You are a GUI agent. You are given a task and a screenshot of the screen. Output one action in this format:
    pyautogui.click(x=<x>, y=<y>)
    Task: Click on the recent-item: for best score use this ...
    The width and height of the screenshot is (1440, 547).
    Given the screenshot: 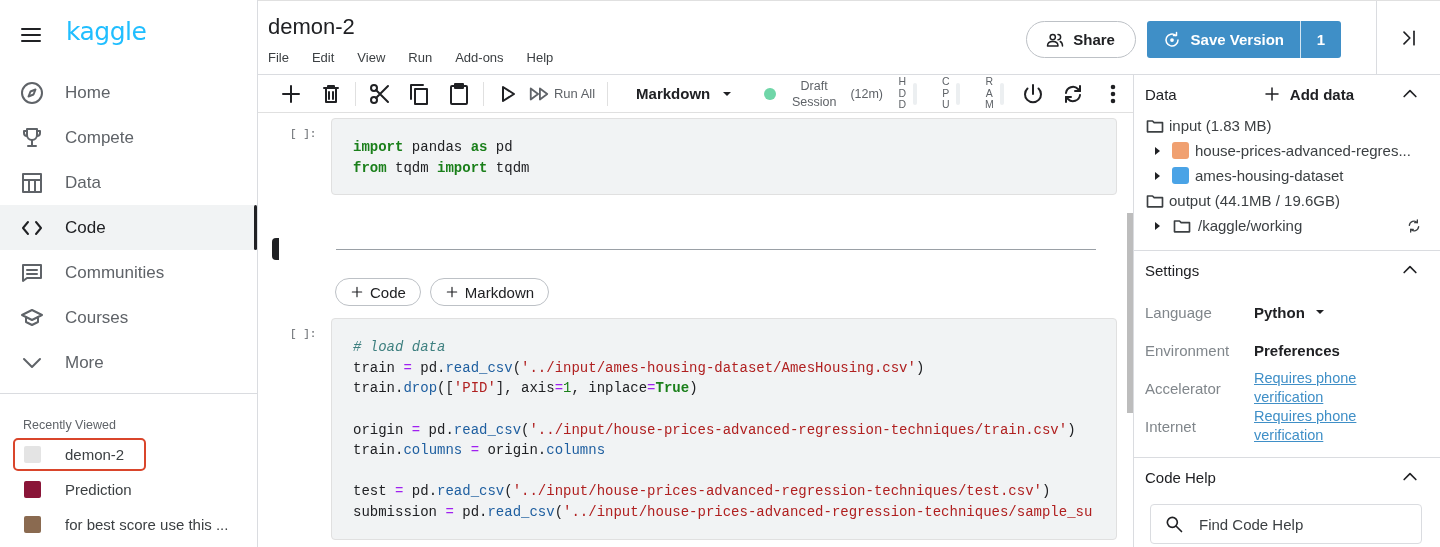 What is the action you would take?
    pyautogui.click(x=133, y=524)
    